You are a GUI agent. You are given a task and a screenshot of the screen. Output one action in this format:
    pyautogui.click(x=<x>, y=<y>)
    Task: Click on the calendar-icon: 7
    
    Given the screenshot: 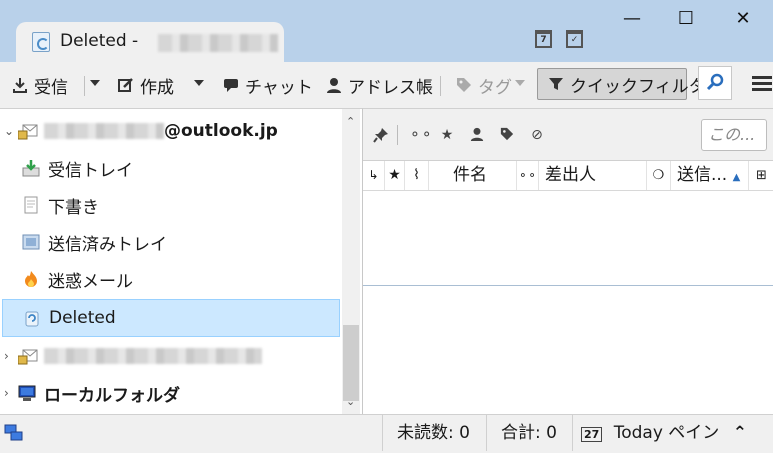 What is the action you would take?
    pyautogui.click(x=543, y=39)
    